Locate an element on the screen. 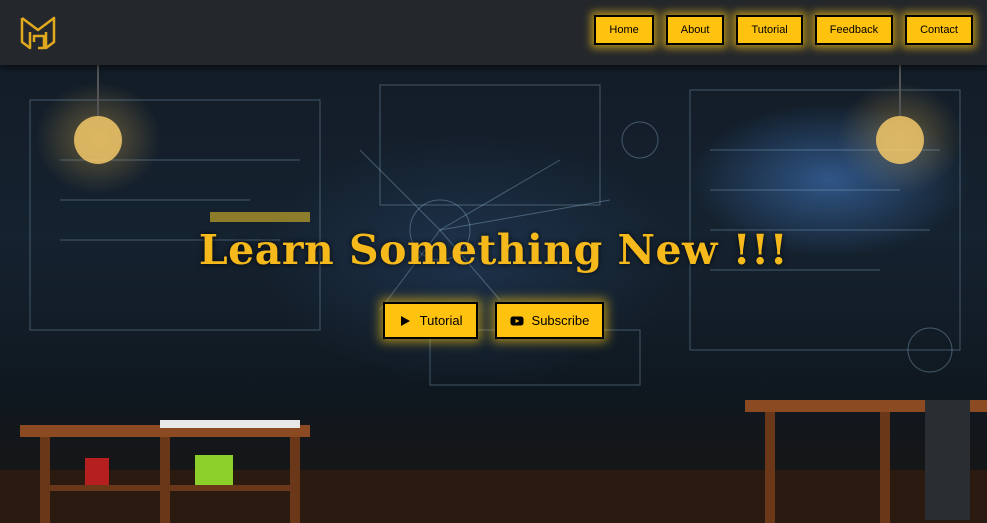 The height and width of the screenshot is (523, 987). subscribe-button-label: Subscribe is located at coordinates (560, 320).